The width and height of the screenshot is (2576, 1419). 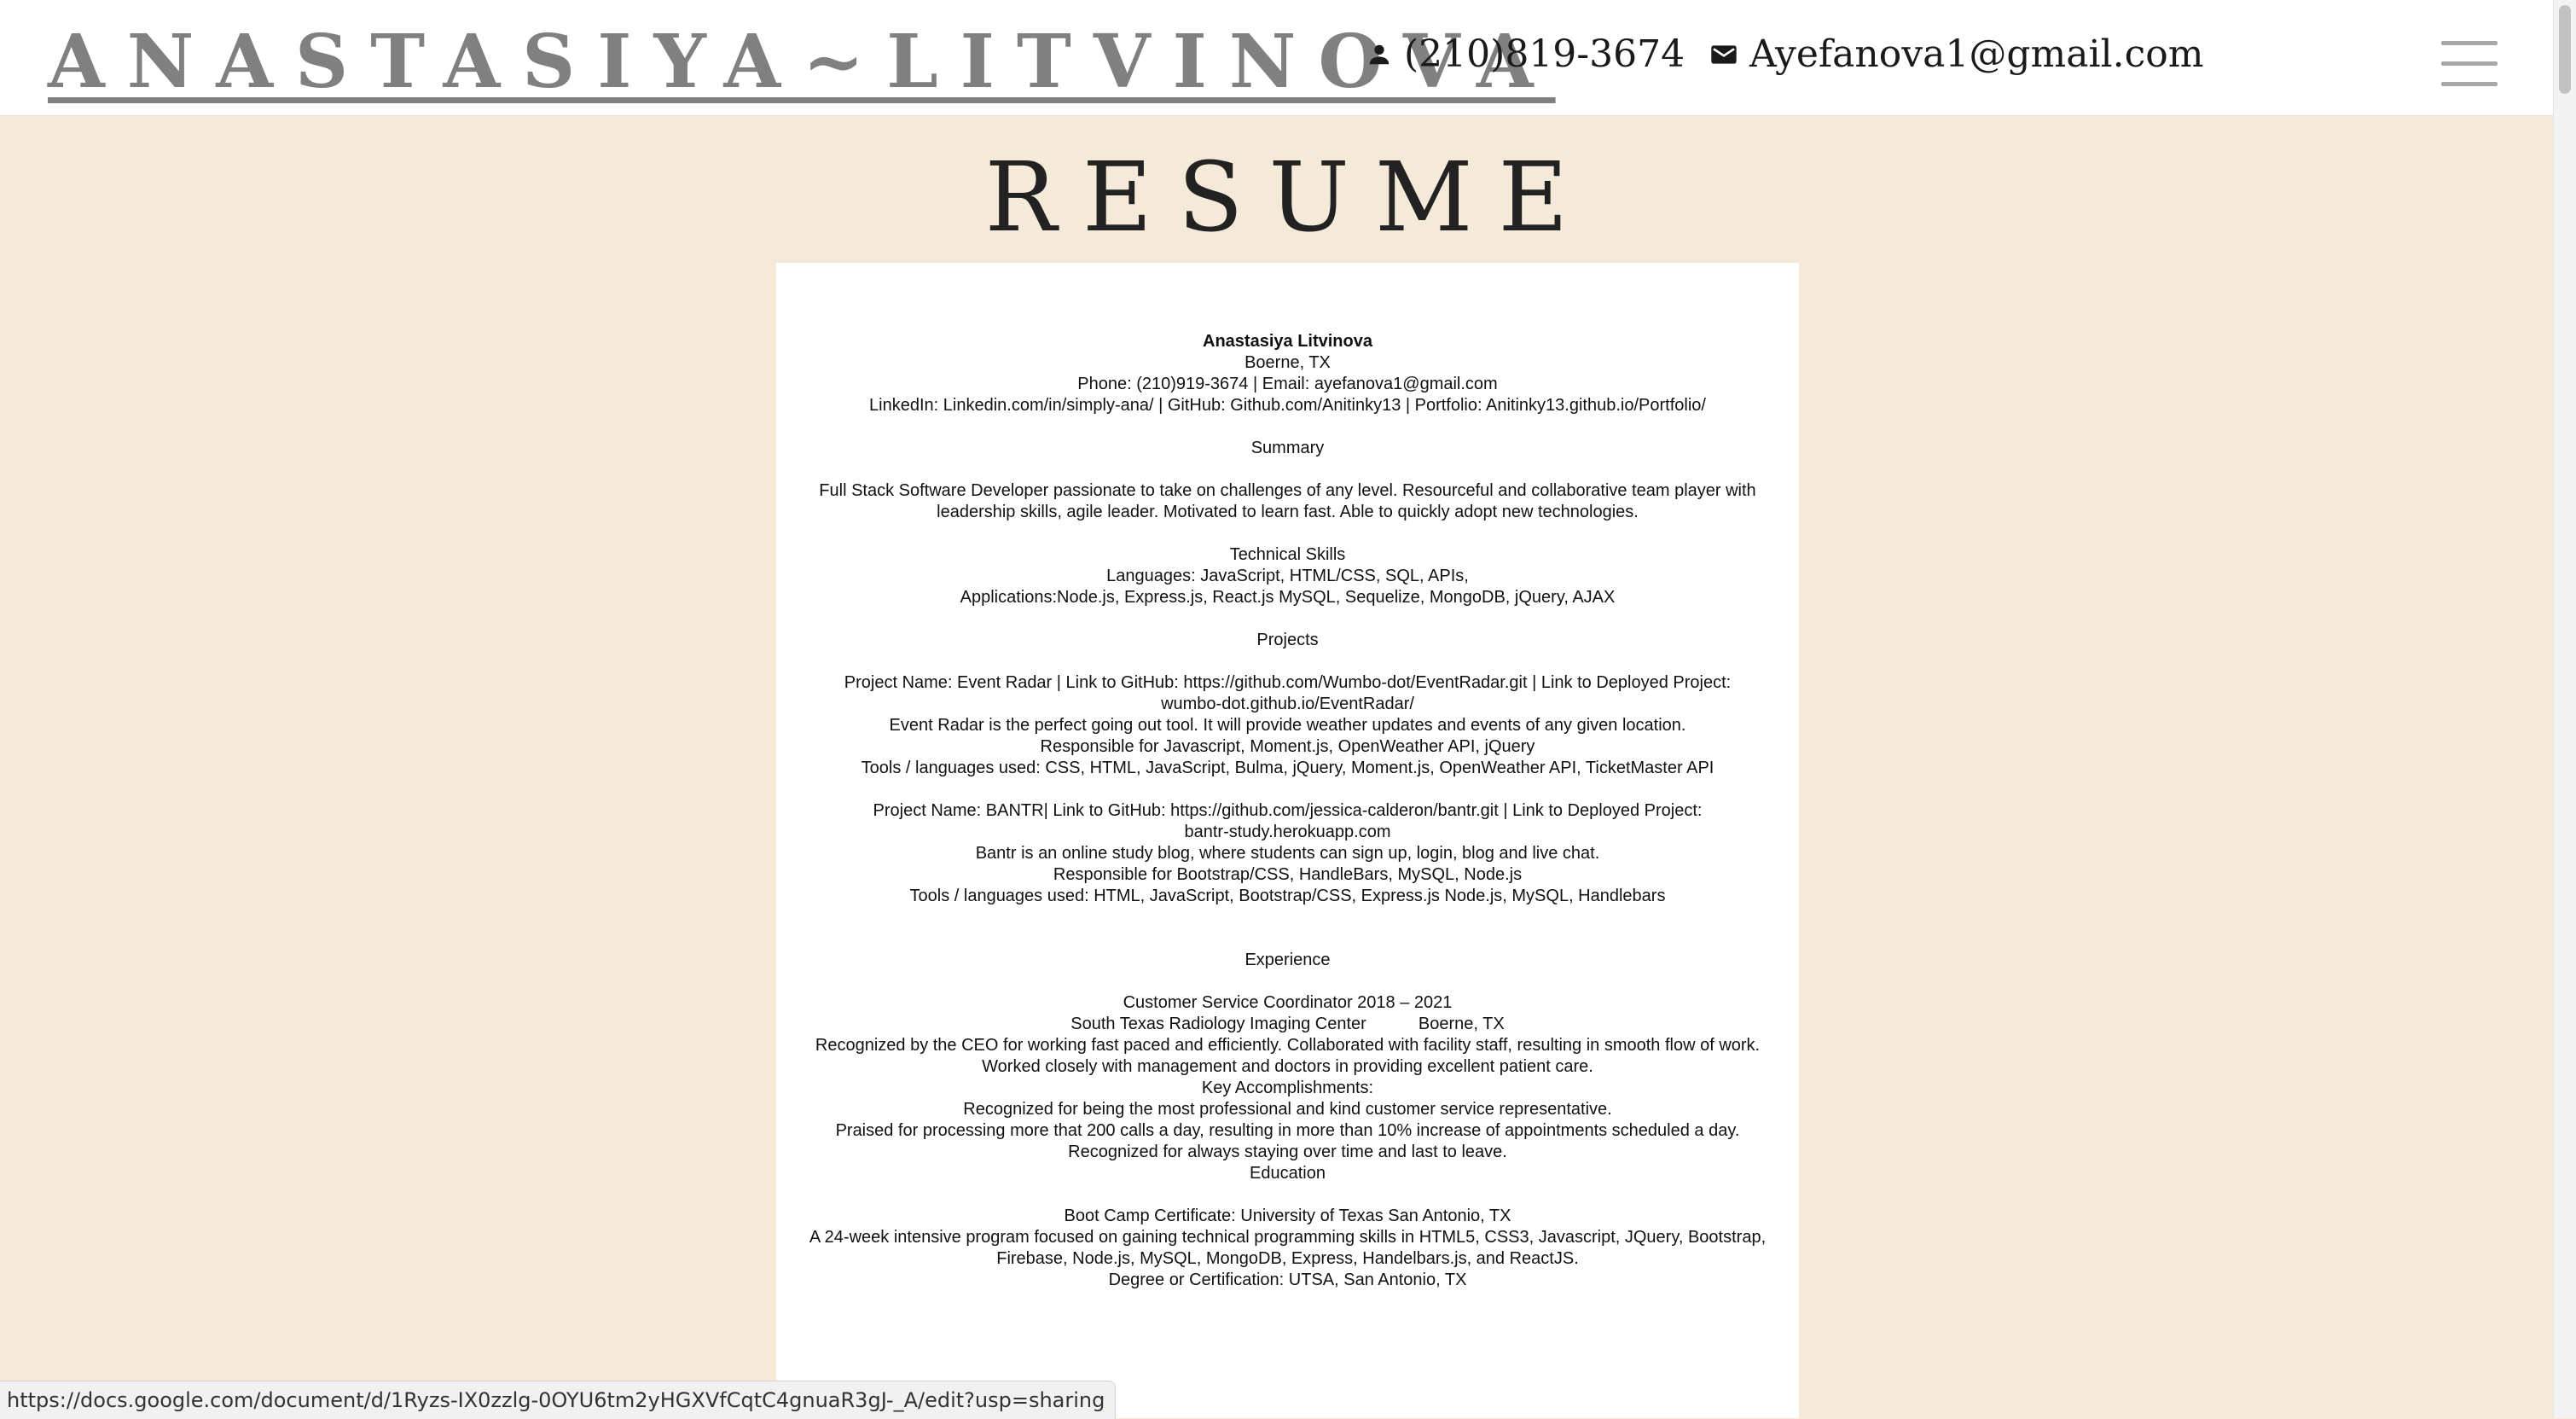 I want to click on skills-heading: Technical Skills, so click(x=1287, y=554).